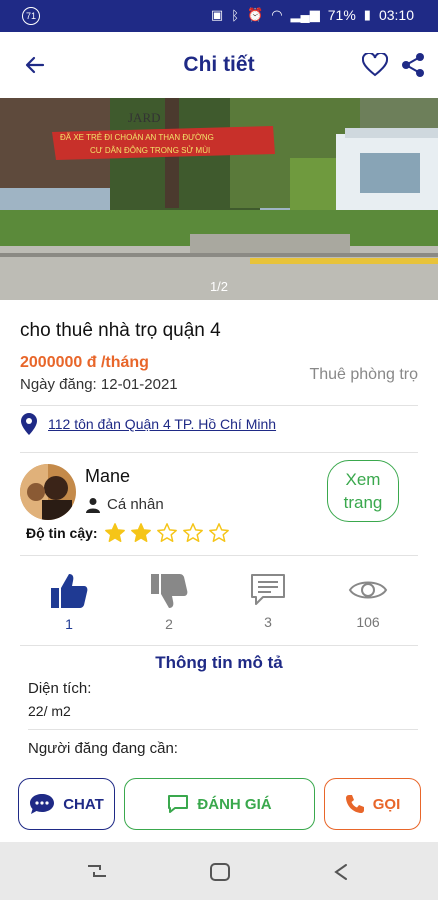  Describe the element at coordinates (99, 384) in the screenshot. I see `posted-date: Ngày đăng: 12-01-2021` at that location.